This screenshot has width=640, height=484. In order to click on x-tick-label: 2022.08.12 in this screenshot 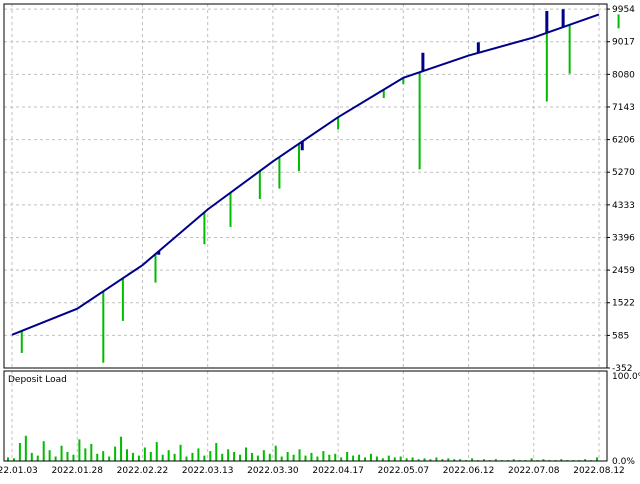, I will do `click(599, 471)`.